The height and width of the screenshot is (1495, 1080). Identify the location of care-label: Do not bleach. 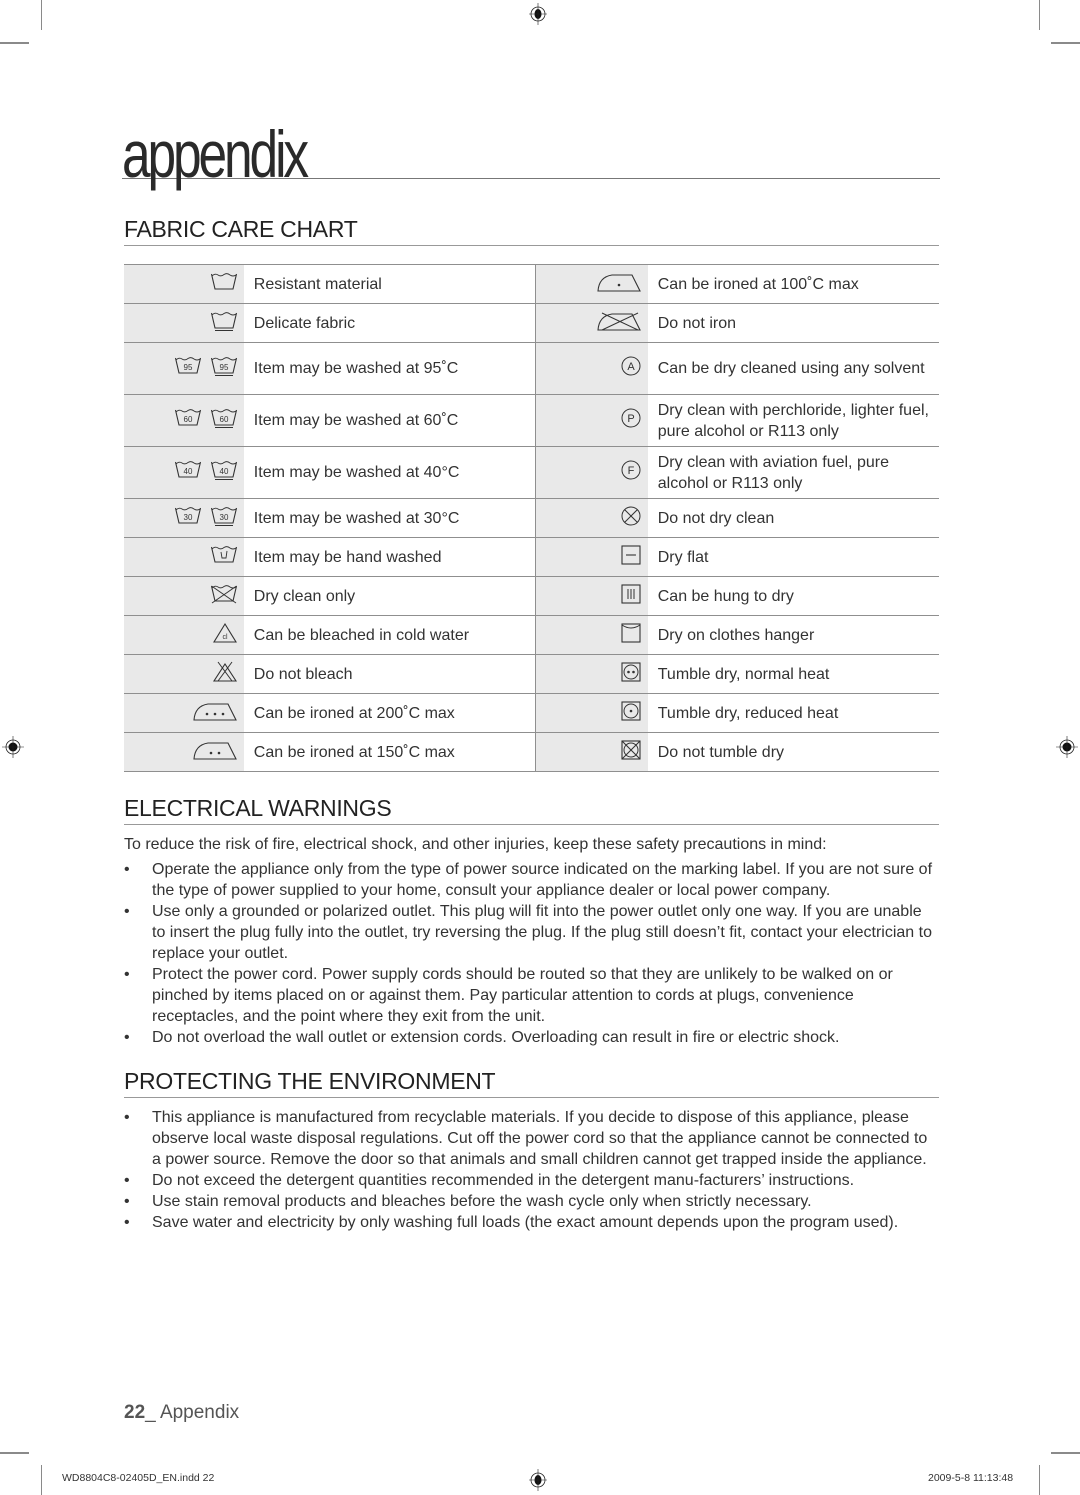
(389, 674).